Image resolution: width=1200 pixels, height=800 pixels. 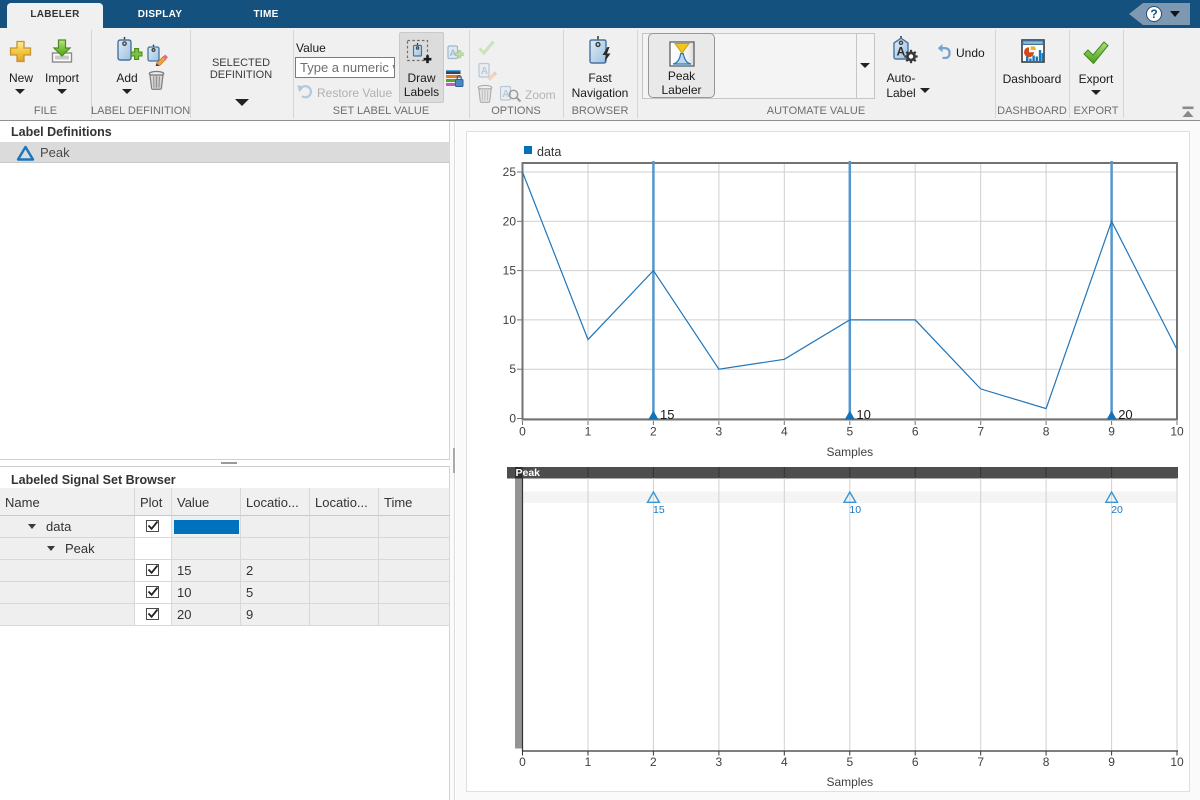 What do you see at coordinates (549, 152) in the screenshot?
I see `svg-text: data` at bounding box center [549, 152].